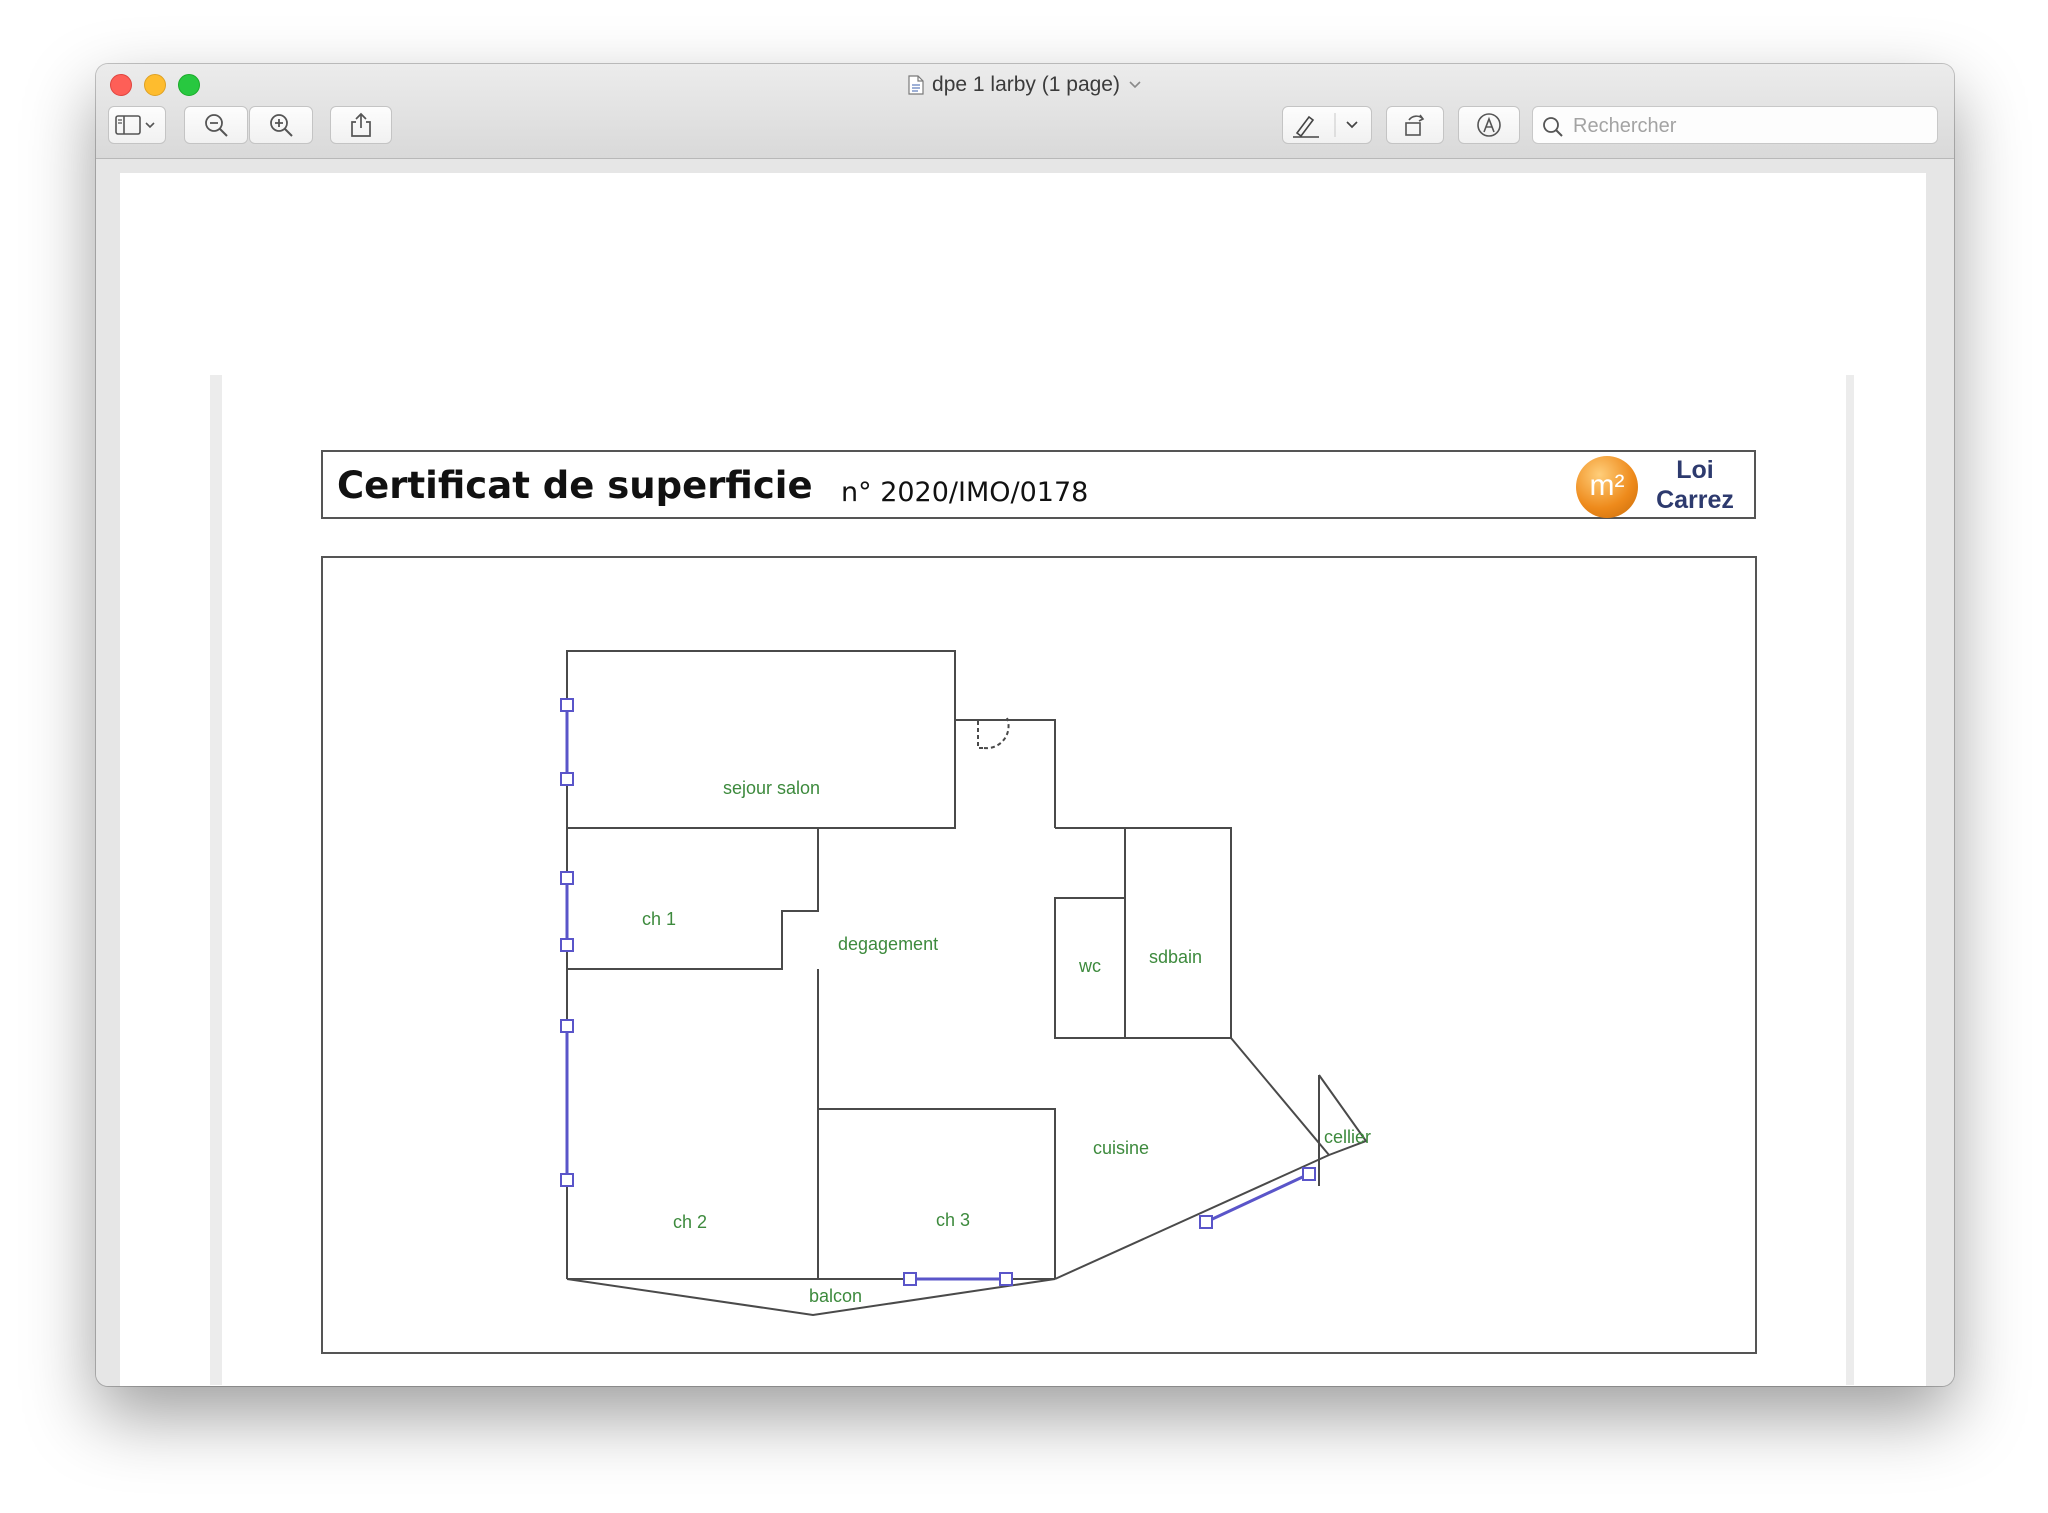  What do you see at coordinates (965, 492) in the screenshot?
I see `certificate-number: n° 2020/IMO/0178` at bounding box center [965, 492].